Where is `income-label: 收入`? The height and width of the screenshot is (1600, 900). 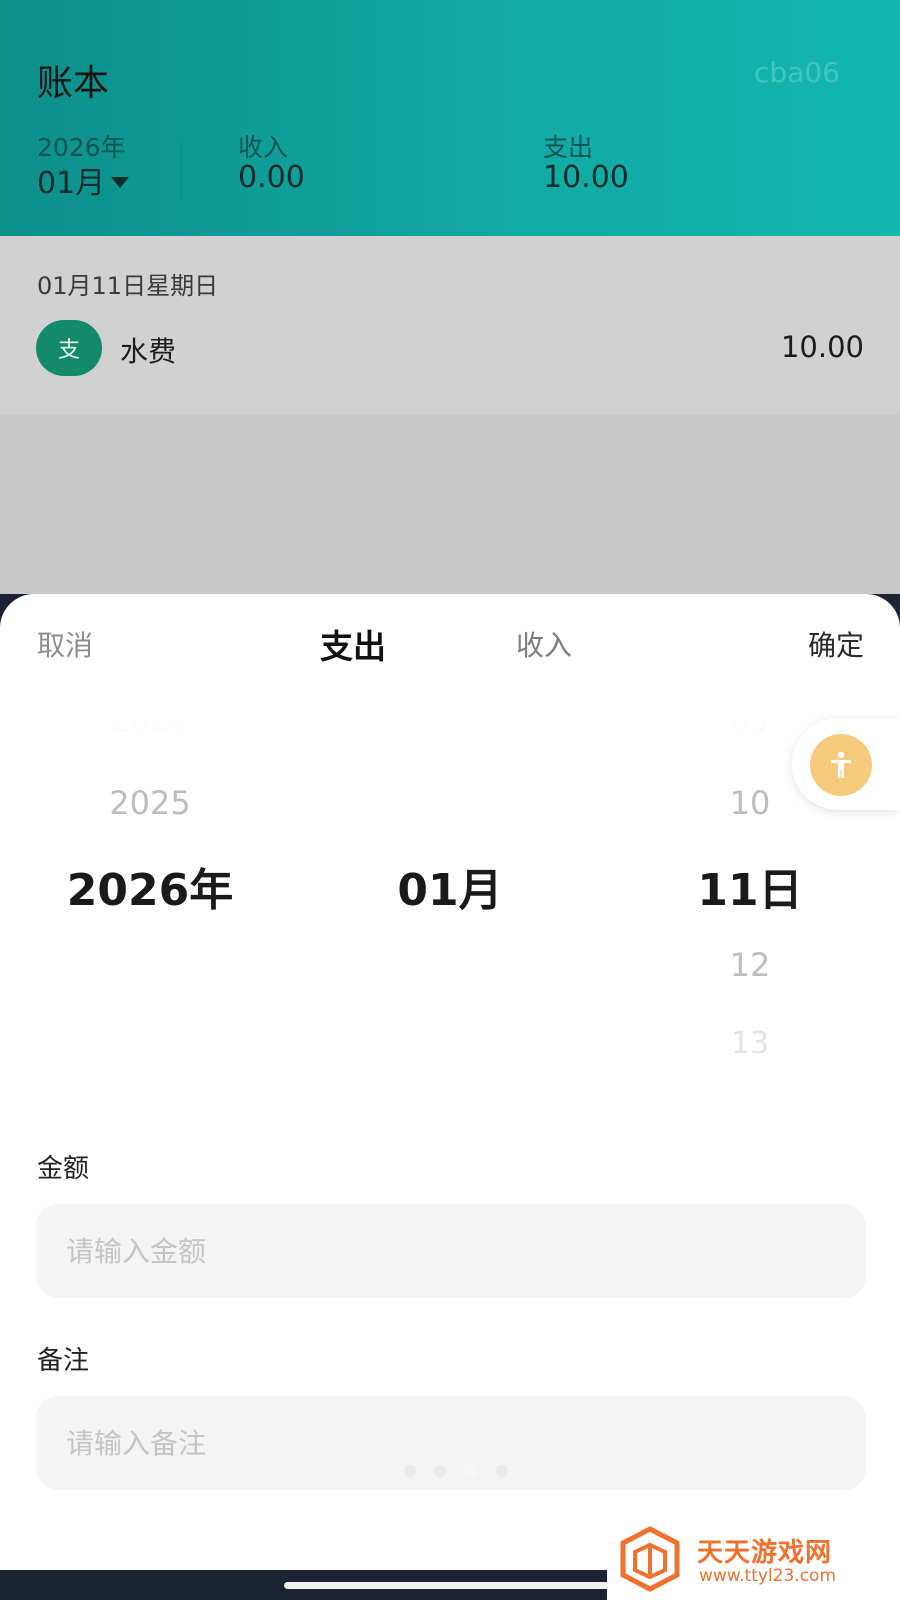 income-label: 收入 is located at coordinates (263, 147).